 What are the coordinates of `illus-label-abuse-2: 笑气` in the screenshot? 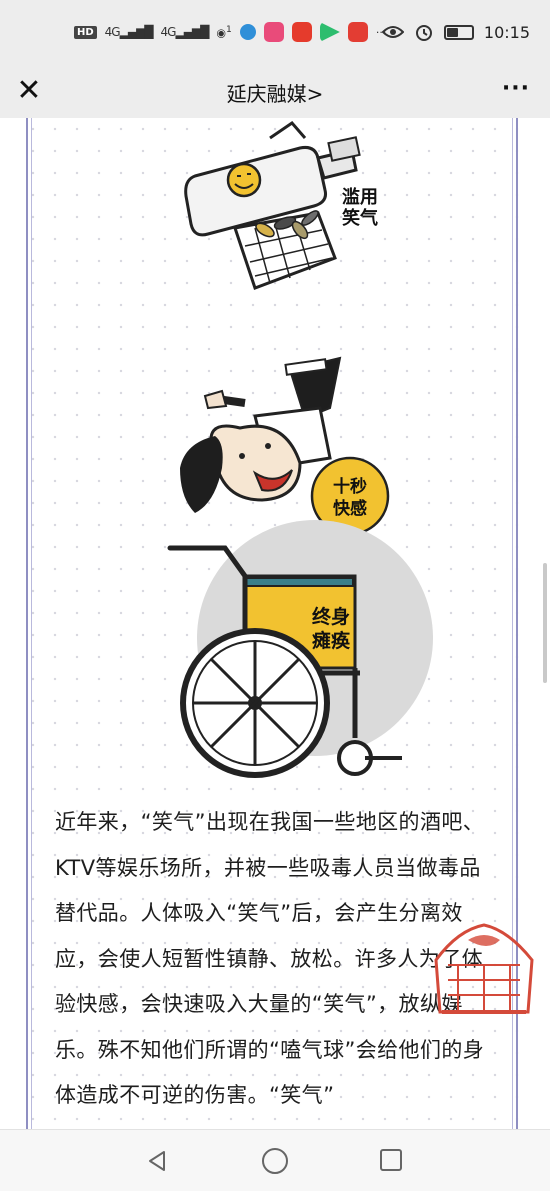 It's located at (360, 218).